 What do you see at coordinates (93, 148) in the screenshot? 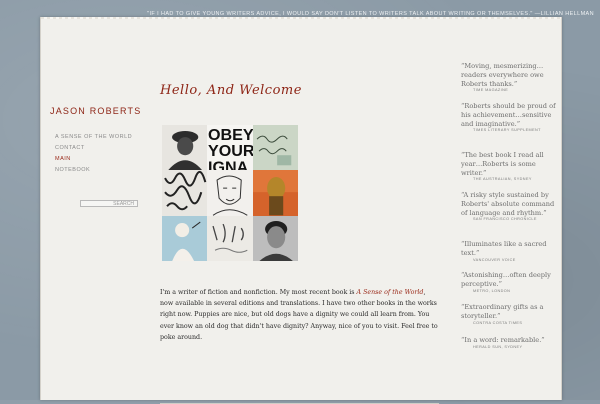
I see `nav-item-contact: CONTACT` at bounding box center [93, 148].